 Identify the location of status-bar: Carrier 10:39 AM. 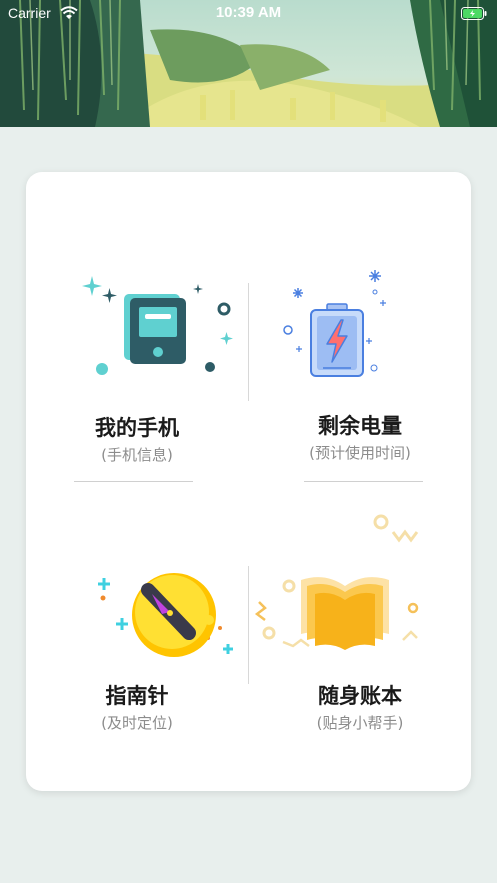
(248, 13).